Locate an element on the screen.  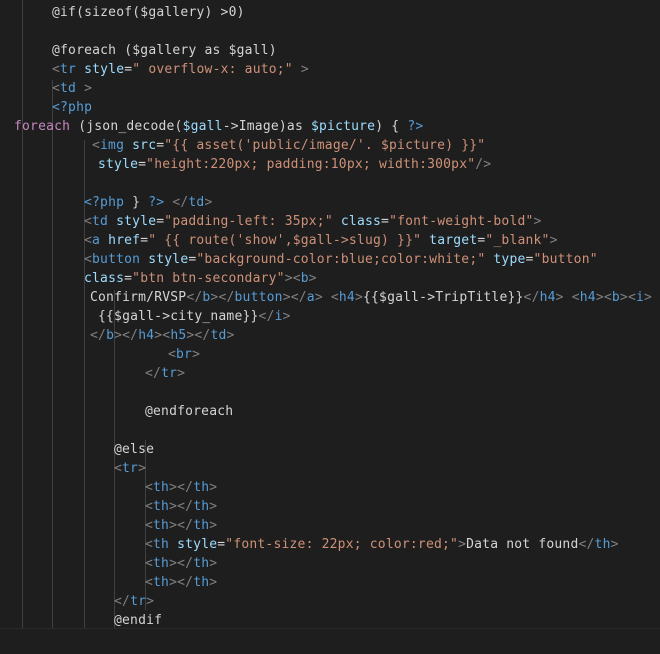
code-token: button is located at coordinates (258, 297).